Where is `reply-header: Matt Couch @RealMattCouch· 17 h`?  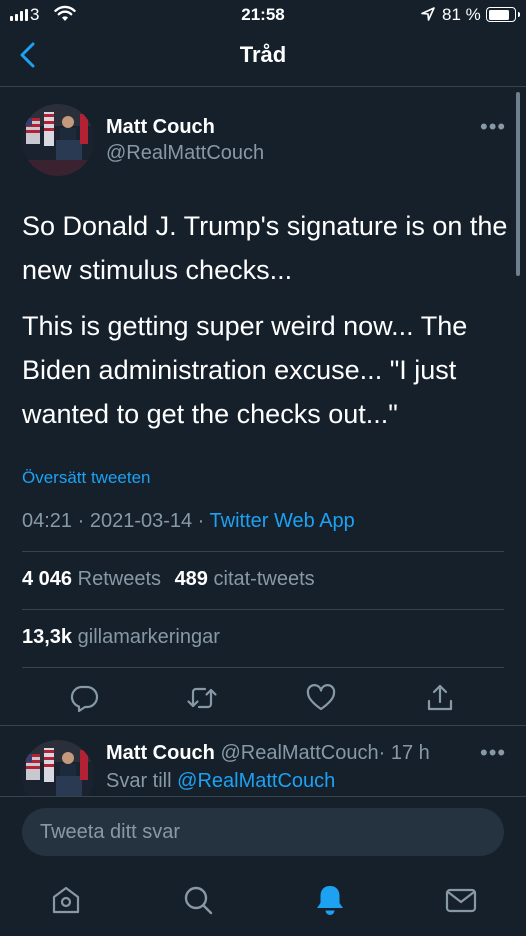
reply-header: Matt Couch @RealMattCouch· 17 h is located at coordinates (268, 753).